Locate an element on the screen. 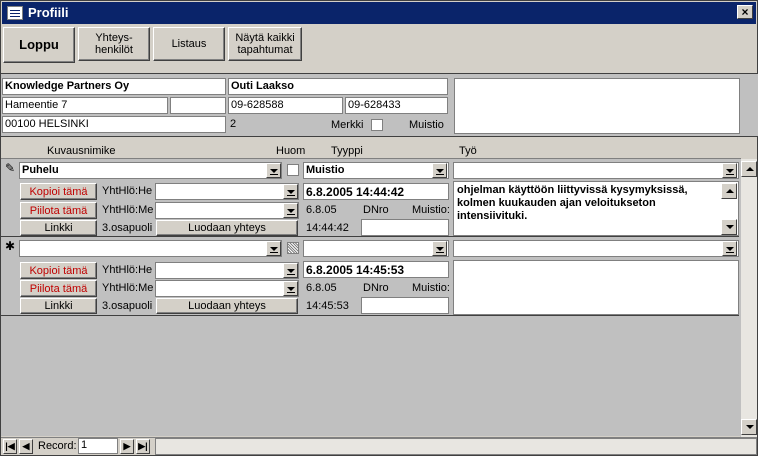 The width and height of the screenshot is (758, 456). prev-record-button: ◀ is located at coordinates (26, 446).